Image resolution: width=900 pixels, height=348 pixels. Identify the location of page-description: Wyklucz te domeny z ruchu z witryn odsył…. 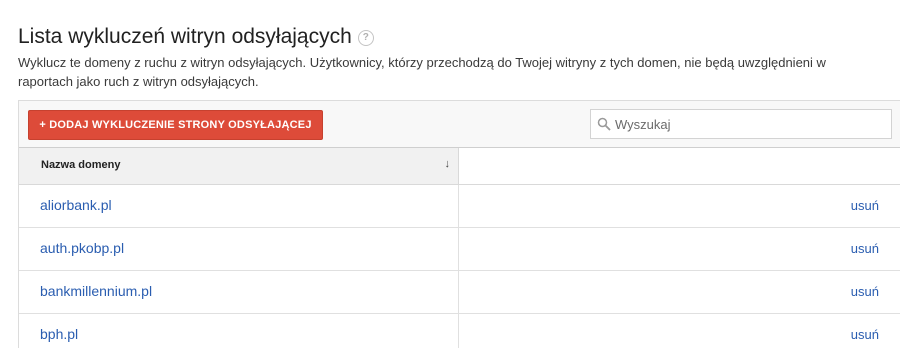
(422, 72).